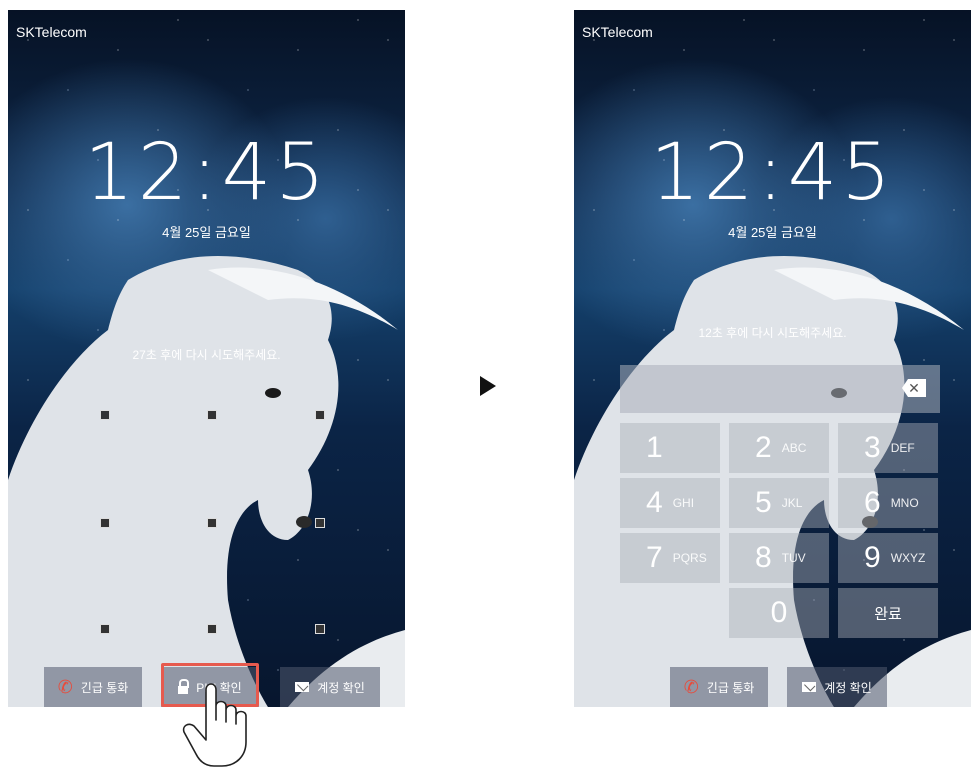 This screenshot has height=769, width=975. What do you see at coordinates (683, 503) in the screenshot?
I see `key-letters: GHI` at bounding box center [683, 503].